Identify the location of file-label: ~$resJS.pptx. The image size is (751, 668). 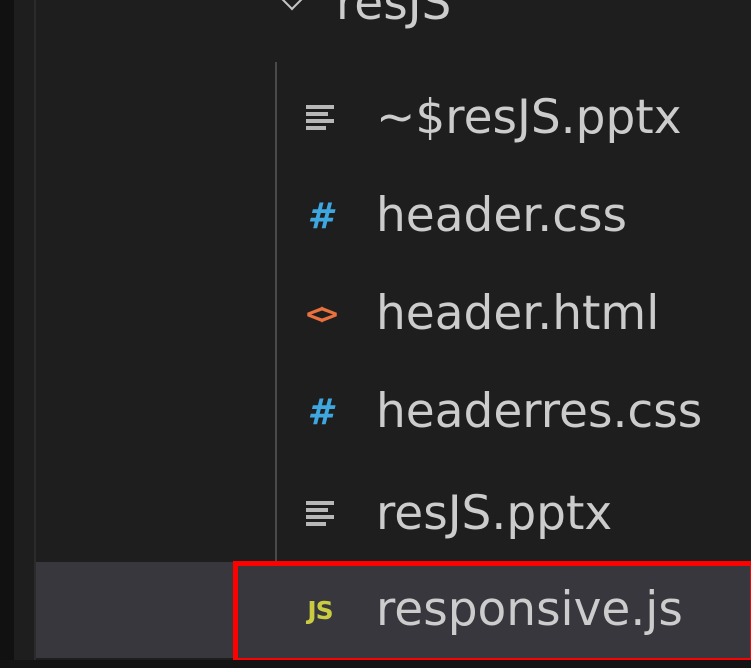
(529, 117).